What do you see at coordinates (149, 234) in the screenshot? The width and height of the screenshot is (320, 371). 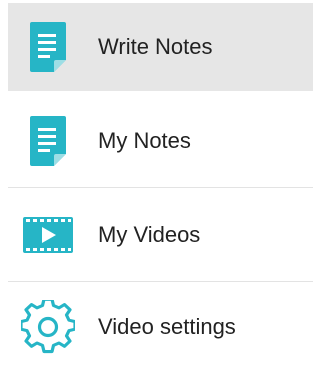 I see `menu-item-label: My Videos` at bounding box center [149, 234].